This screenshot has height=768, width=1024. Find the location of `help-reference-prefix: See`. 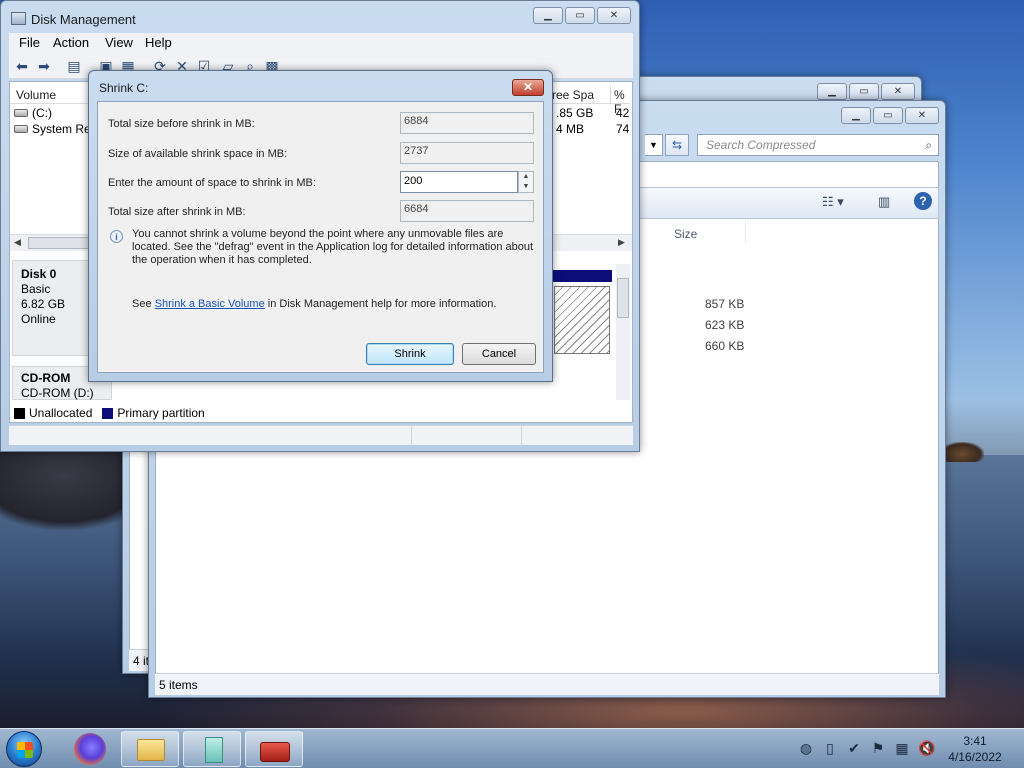

help-reference-prefix: See is located at coordinates (143, 304).